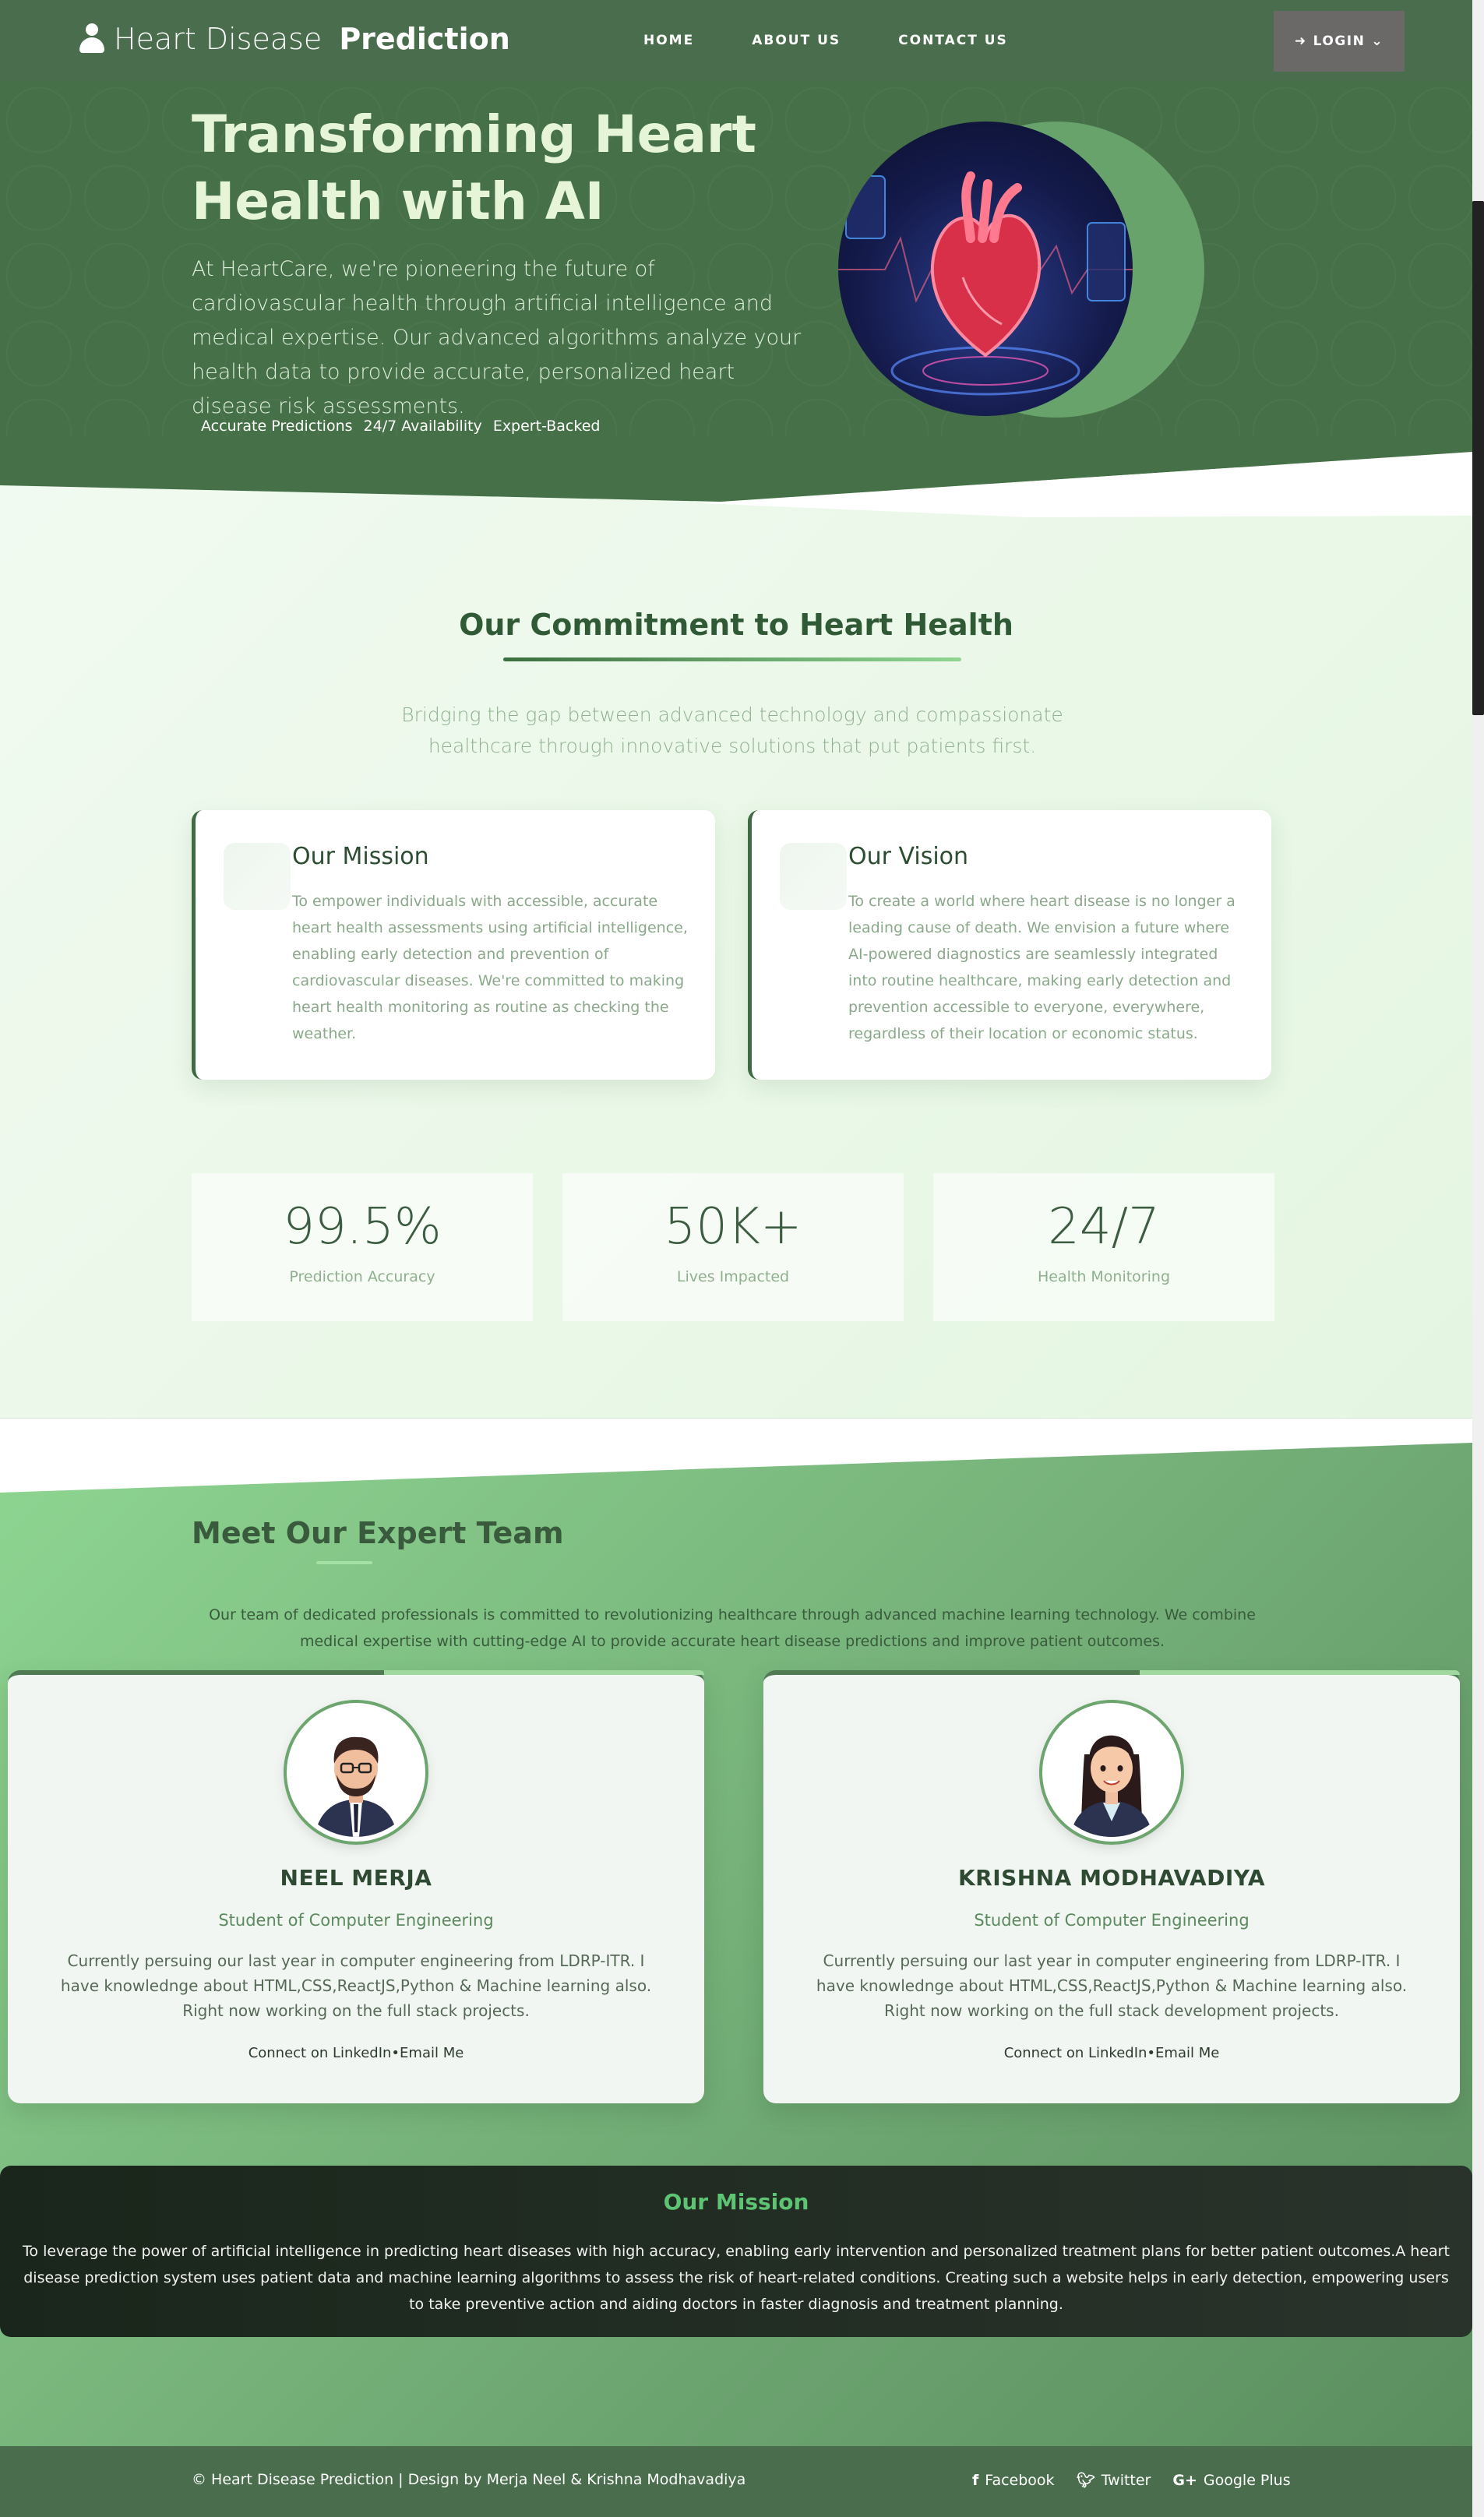  Describe the element at coordinates (985, 269) in the screenshot. I see `heart-illustration` at that location.